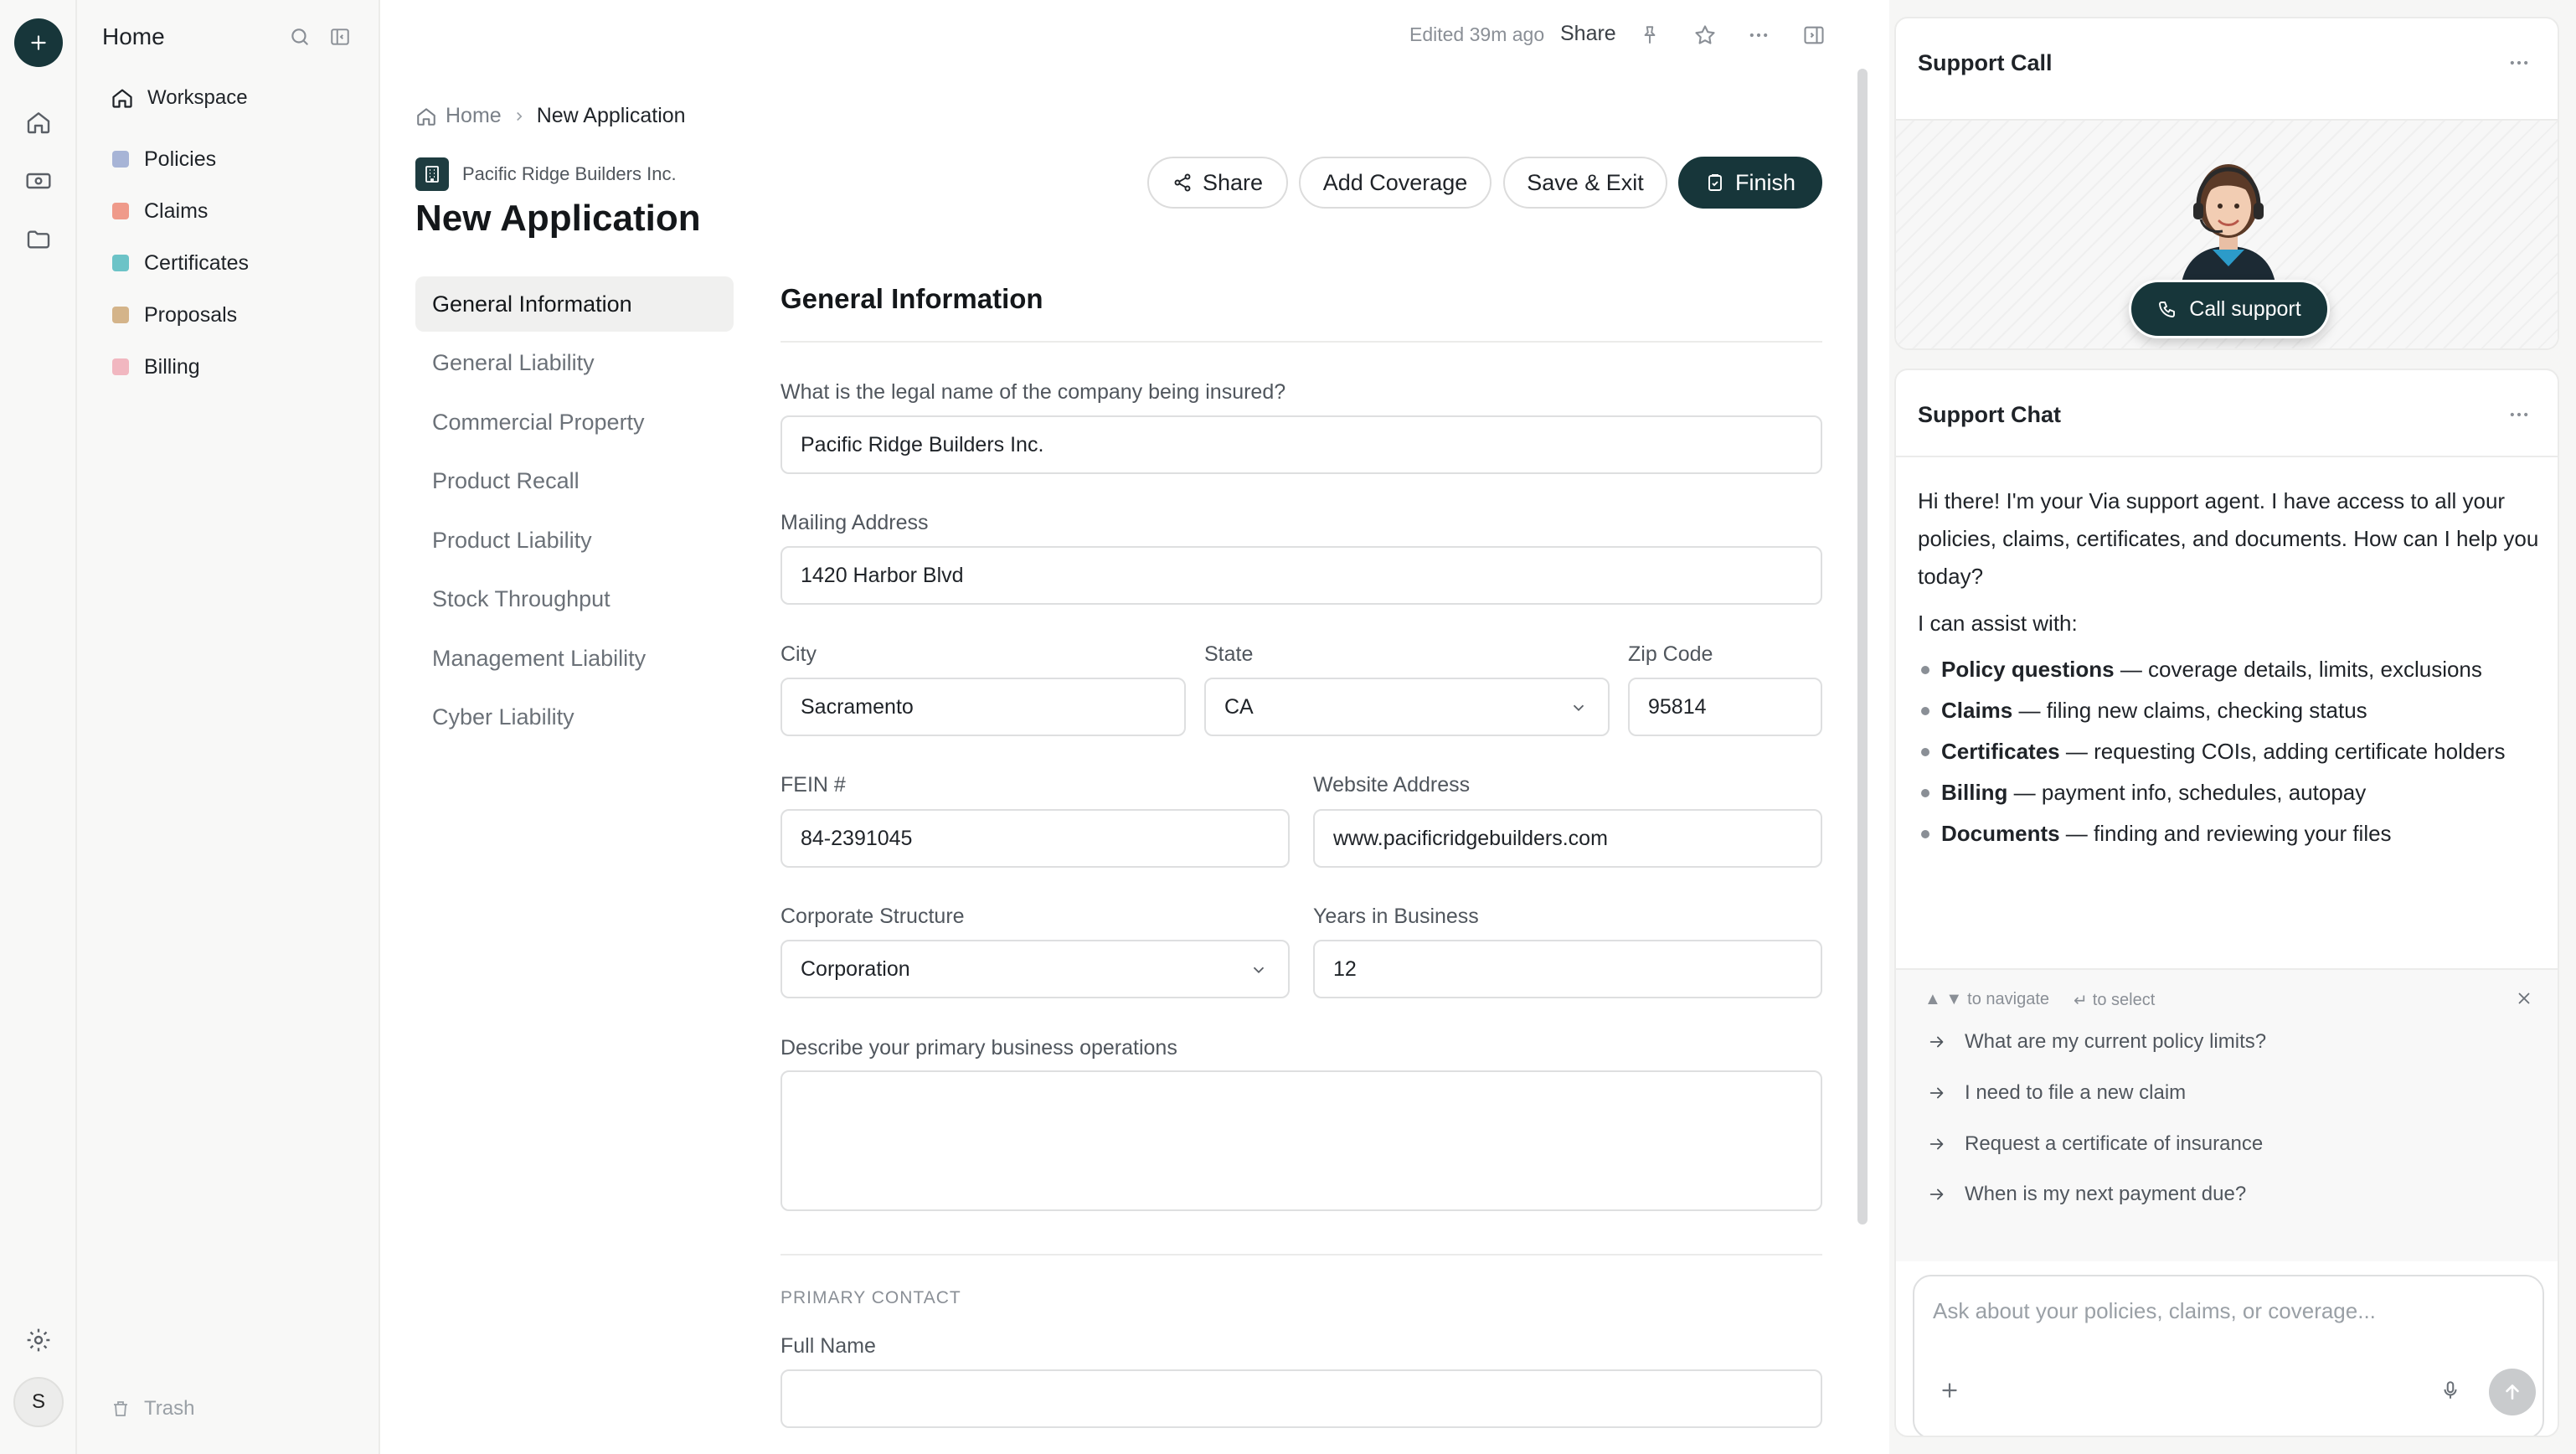 Image resolution: width=2576 pixels, height=1454 pixels. I want to click on share-button: Share, so click(1217, 183).